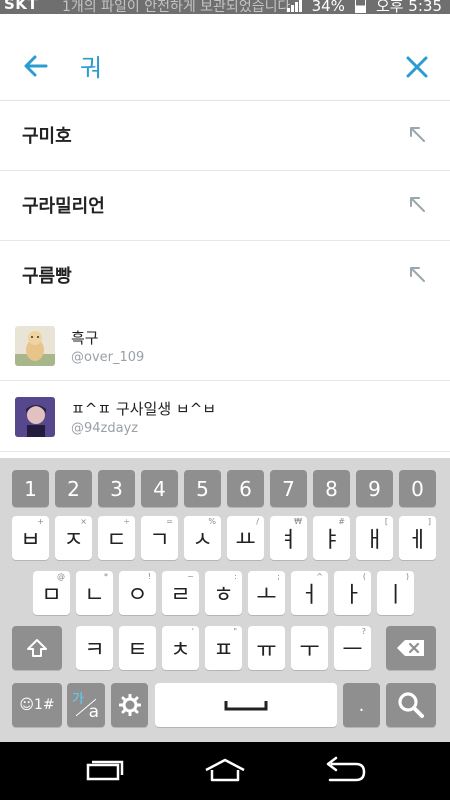 This screenshot has height=800, width=450. I want to click on settings-key, so click(129, 705).